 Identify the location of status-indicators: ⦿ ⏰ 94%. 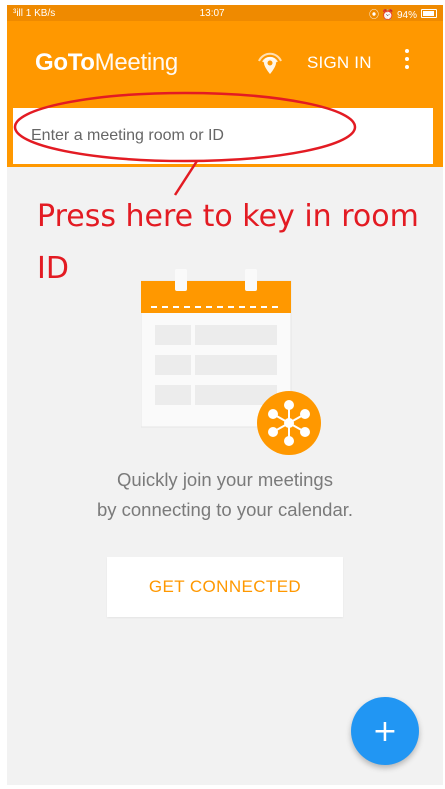
(403, 13).